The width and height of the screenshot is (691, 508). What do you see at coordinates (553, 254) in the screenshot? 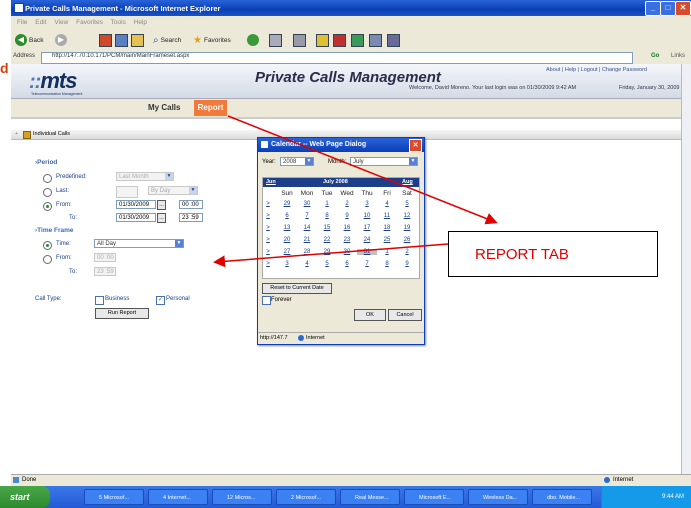
I see `report-tab-annotation: REPORT TAB` at bounding box center [553, 254].